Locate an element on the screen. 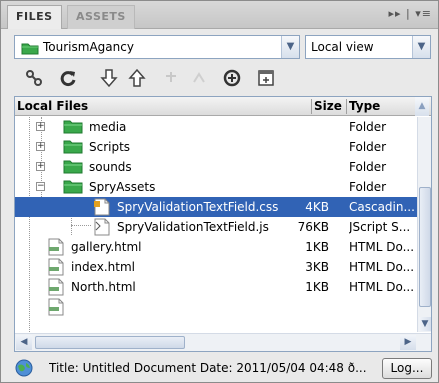 The width and height of the screenshot is (439, 383). sort-arrow-icon: ▲ is located at coordinates (422, 106).